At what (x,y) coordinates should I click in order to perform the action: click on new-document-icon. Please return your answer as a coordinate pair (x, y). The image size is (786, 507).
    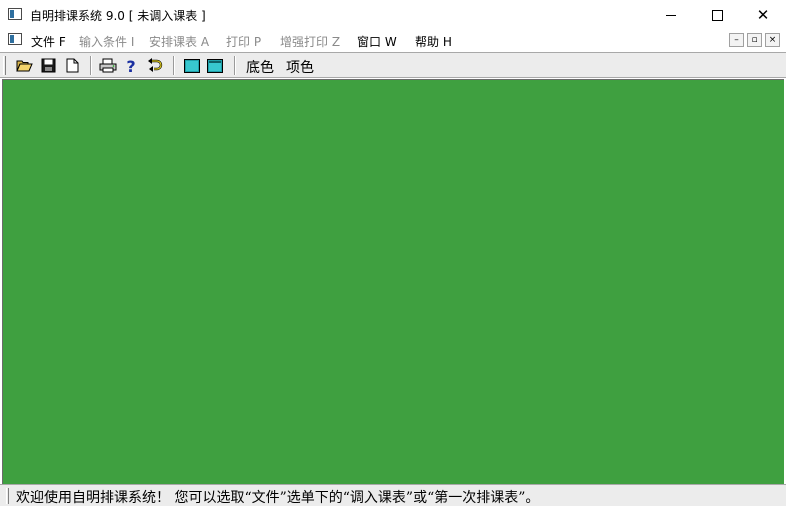
    Looking at the image, I should click on (72, 65).